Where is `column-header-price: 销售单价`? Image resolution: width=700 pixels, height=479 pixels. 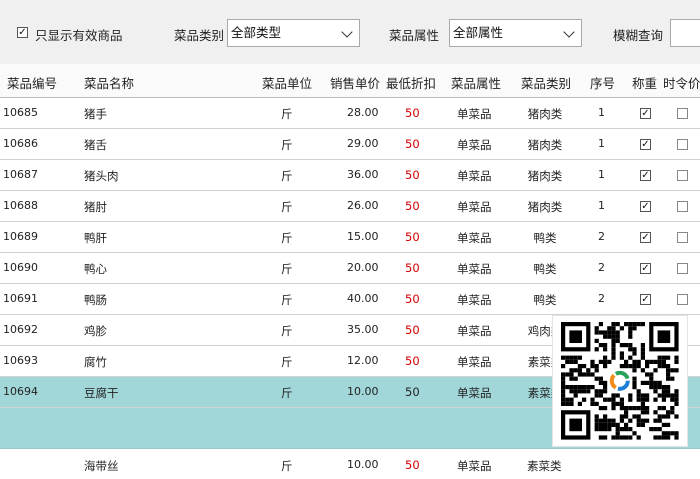 column-header-price: 销售单价 is located at coordinates (355, 82).